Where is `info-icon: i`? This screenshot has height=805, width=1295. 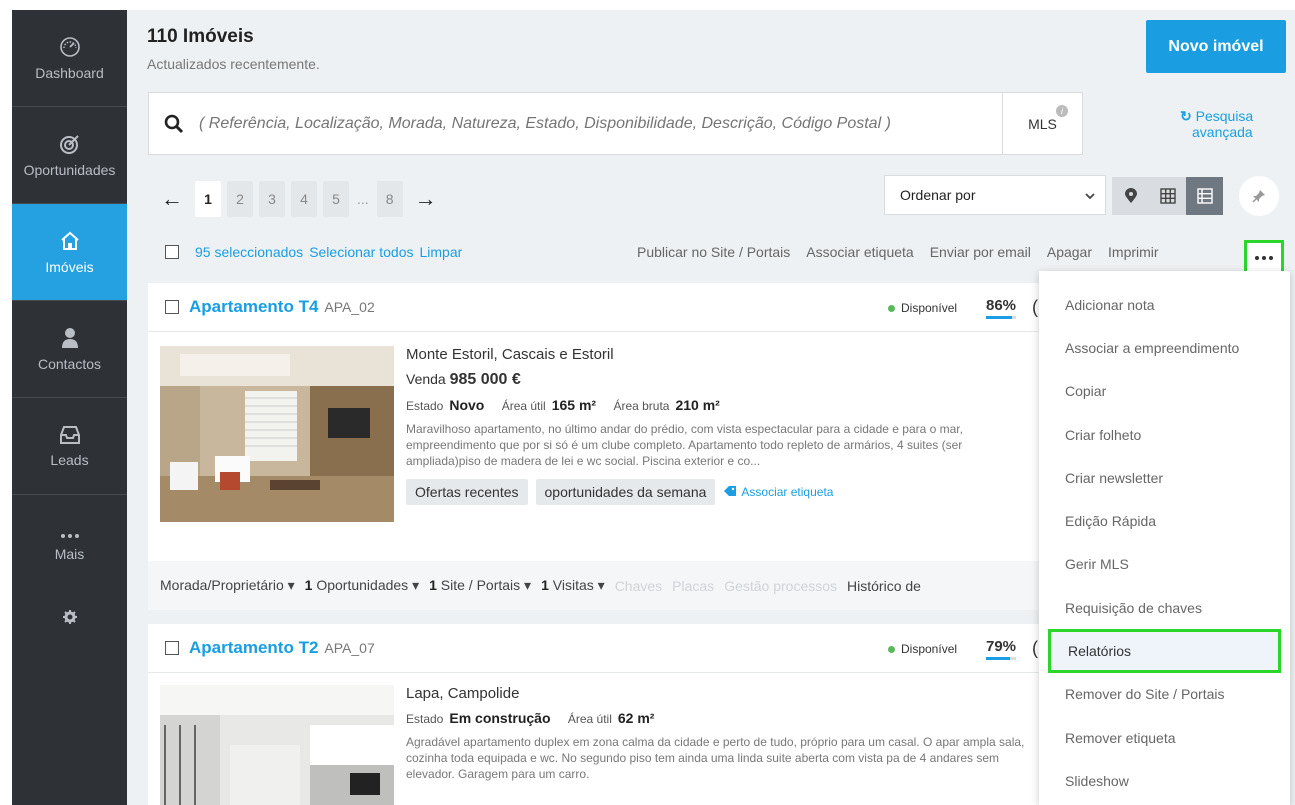 info-icon: i is located at coordinates (1062, 111).